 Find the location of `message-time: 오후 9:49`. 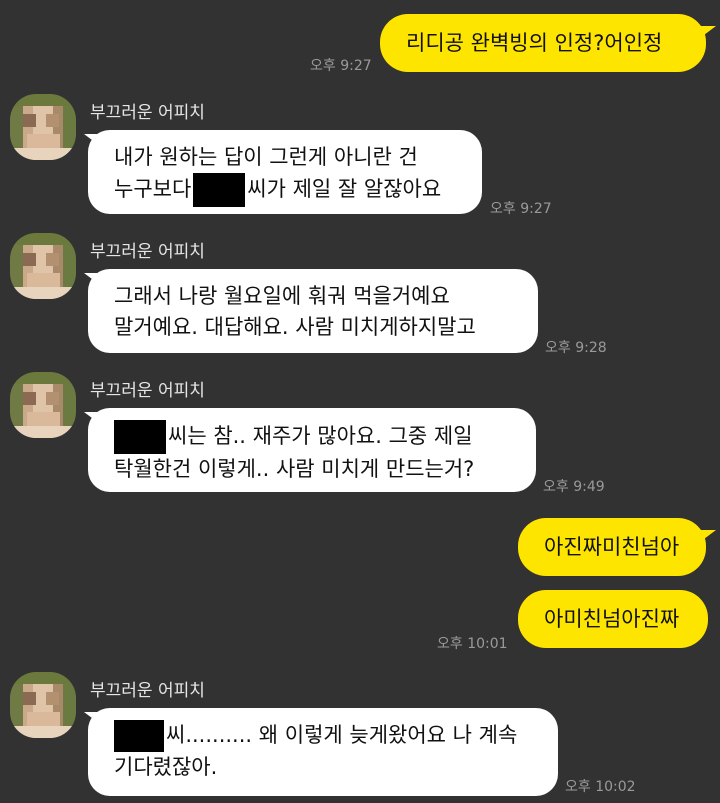

message-time: 오후 9:49 is located at coordinates (574, 487).